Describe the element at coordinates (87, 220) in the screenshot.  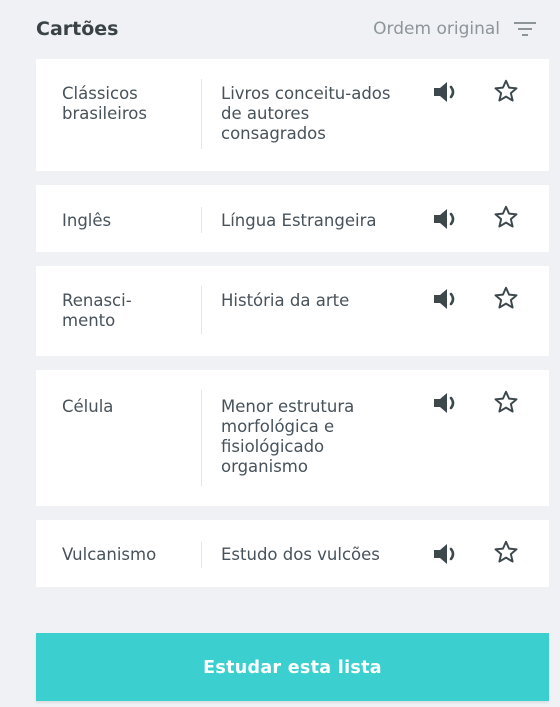
I see `card-term: Inglês` at that location.